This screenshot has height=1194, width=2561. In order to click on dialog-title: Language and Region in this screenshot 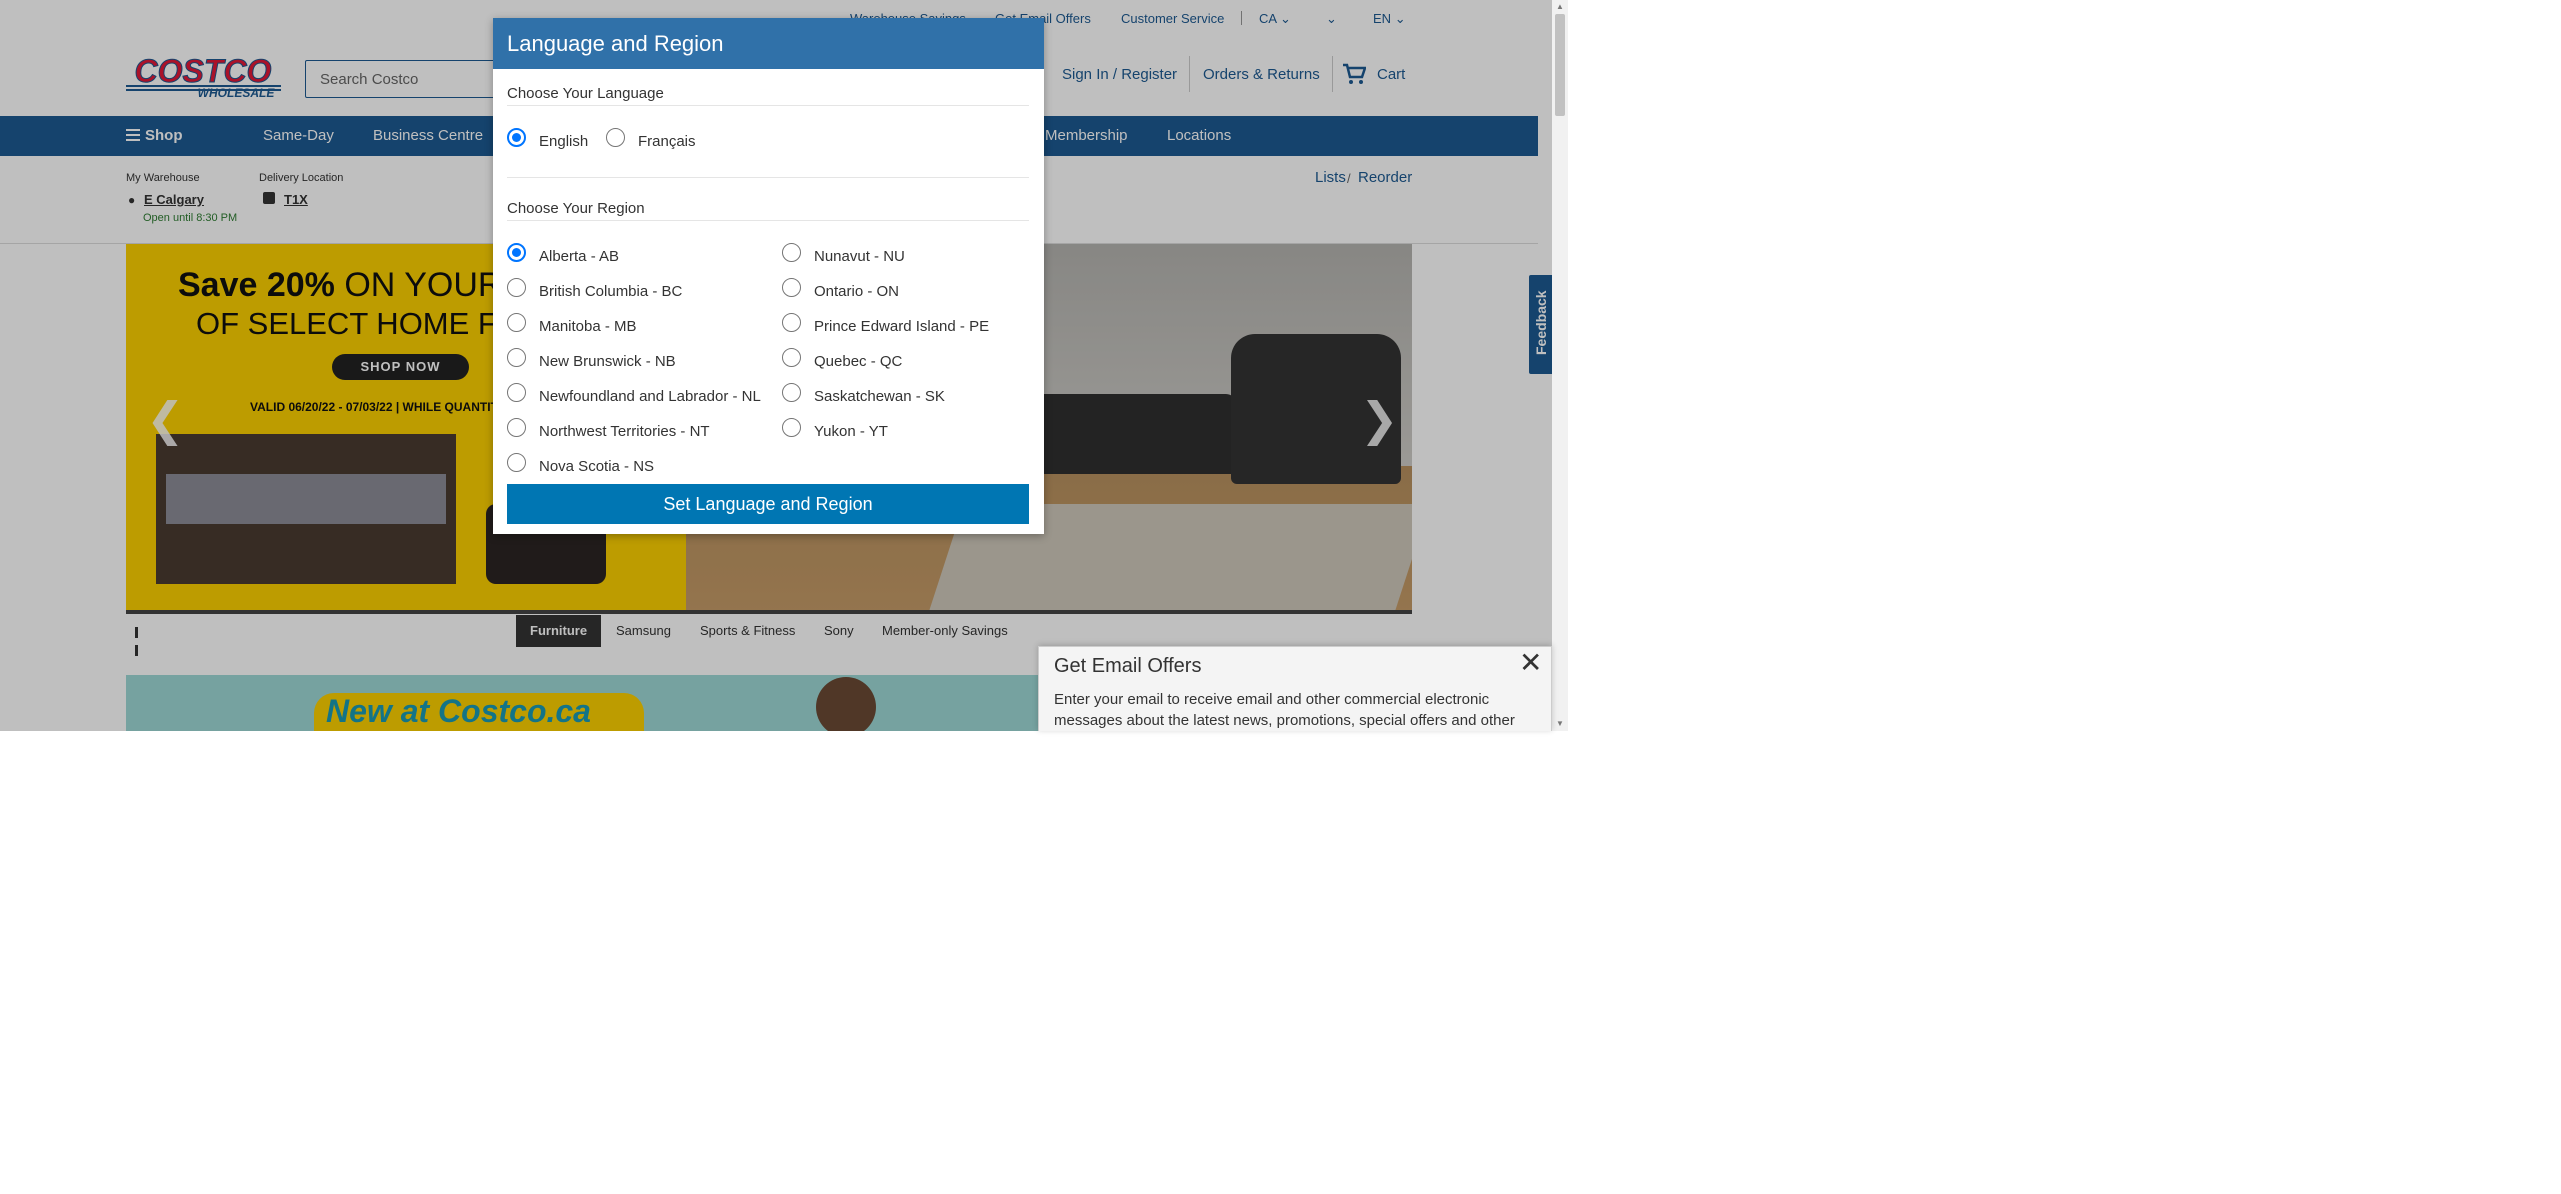, I will do `click(768, 43)`.